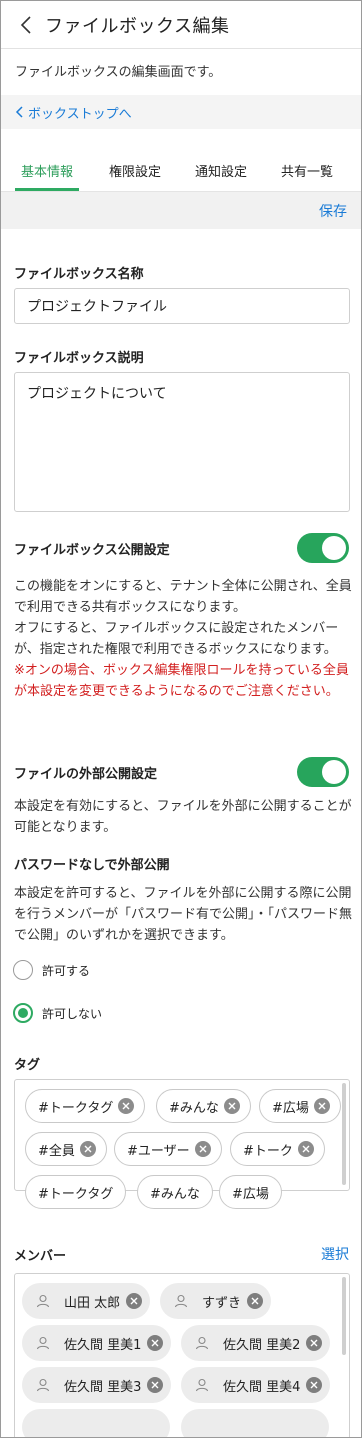  I want to click on tag-chip: #トーク, so click(277, 1149).